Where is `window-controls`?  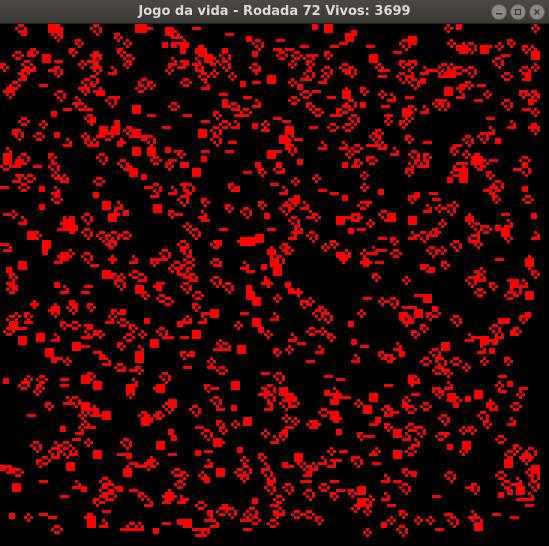
window-controls is located at coordinates (518, 12).